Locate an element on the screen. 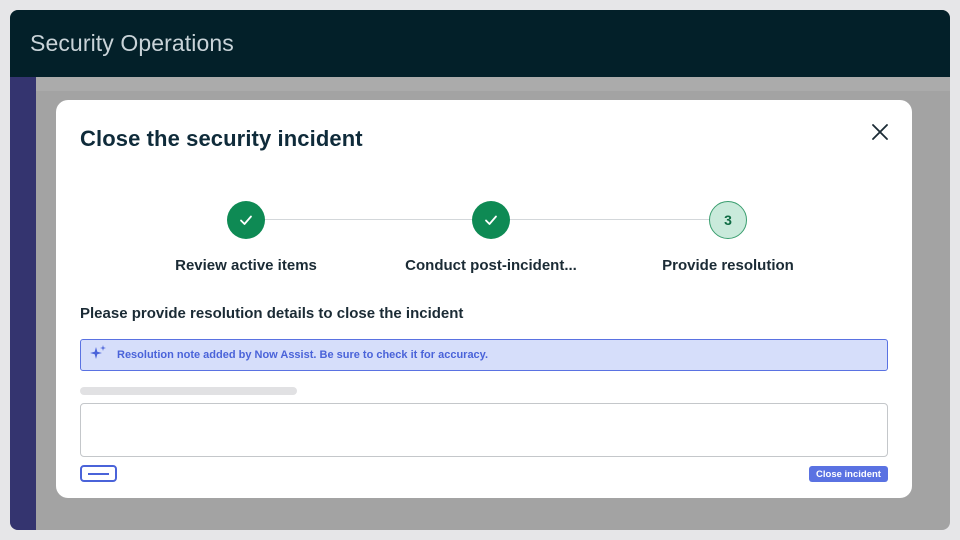 The height and width of the screenshot is (540, 960). secondary-button is located at coordinates (98, 473).